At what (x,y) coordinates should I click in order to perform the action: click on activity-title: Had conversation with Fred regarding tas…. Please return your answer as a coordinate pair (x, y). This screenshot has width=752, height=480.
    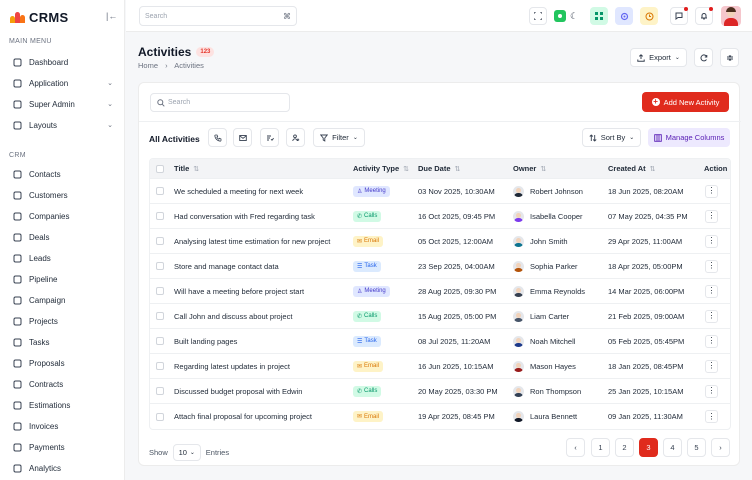
    Looking at the image, I should click on (244, 216).